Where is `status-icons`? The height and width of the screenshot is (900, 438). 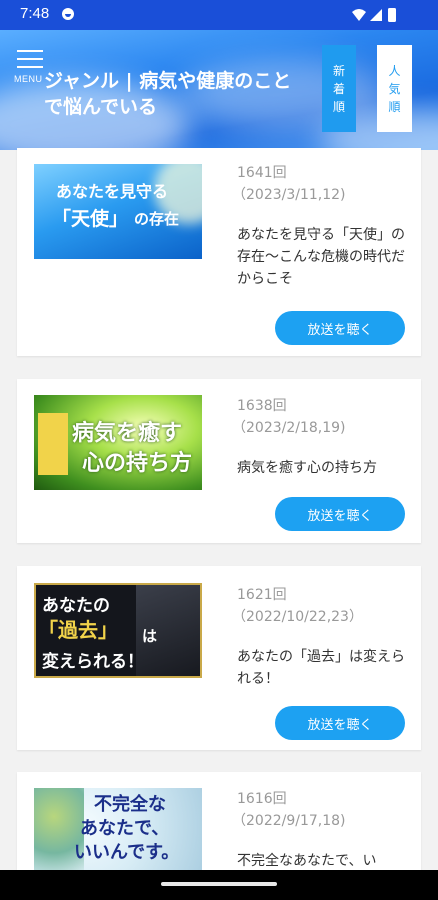
status-icons is located at coordinates (374, 15).